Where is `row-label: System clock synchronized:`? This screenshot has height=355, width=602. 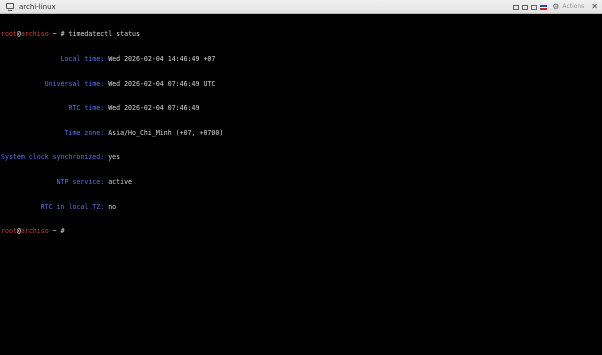
row-label: System clock synchronized: is located at coordinates (53, 157).